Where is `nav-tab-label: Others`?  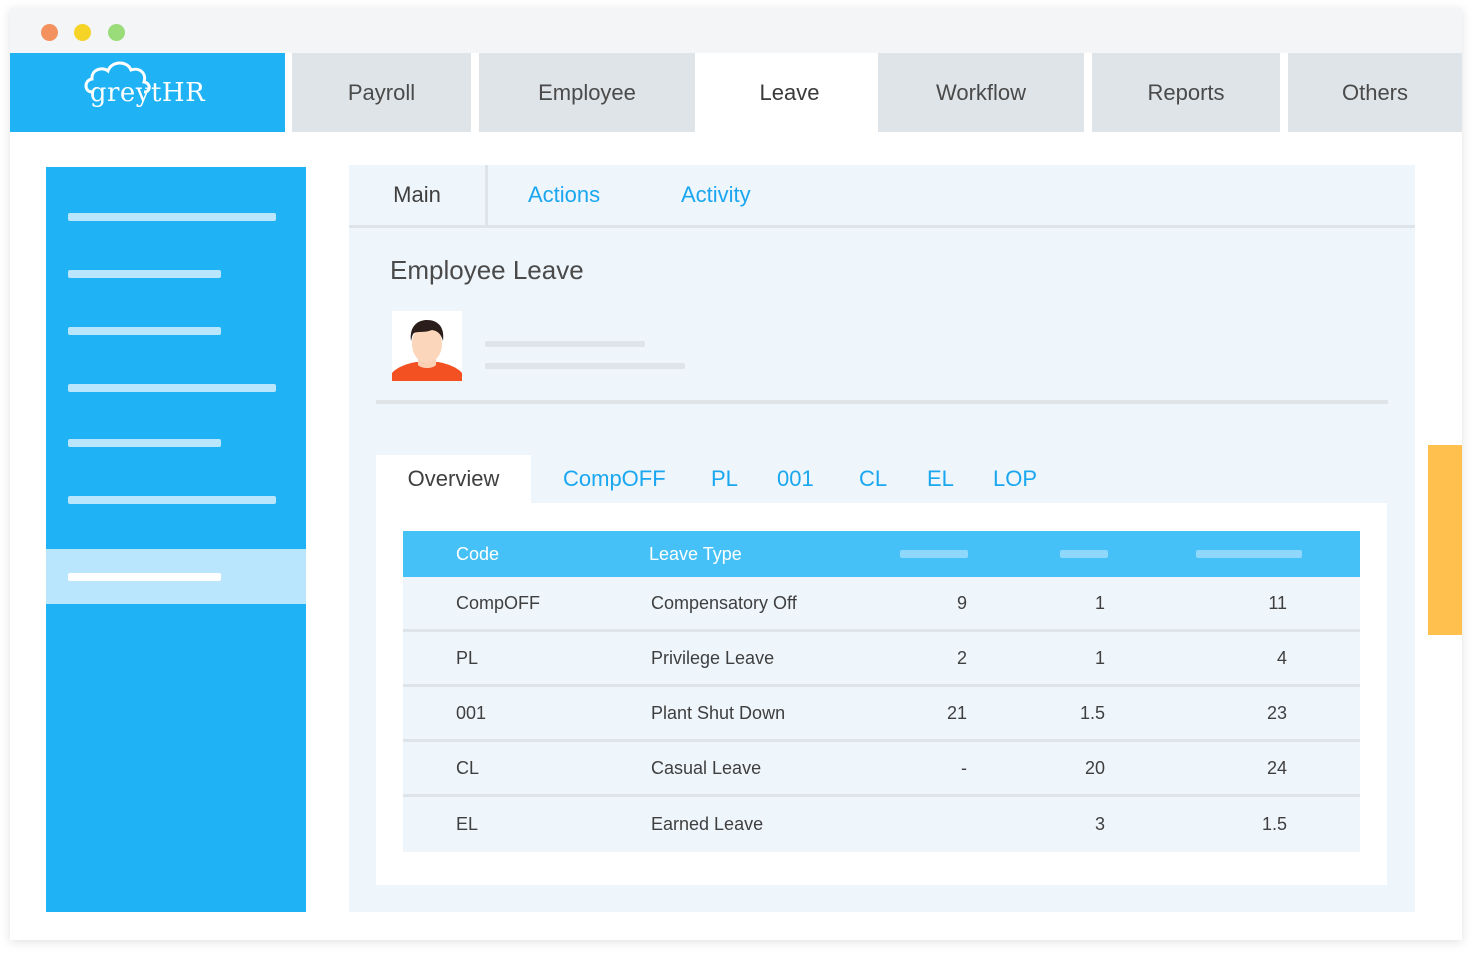 nav-tab-label: Others is located at coordinates (1375, 92).